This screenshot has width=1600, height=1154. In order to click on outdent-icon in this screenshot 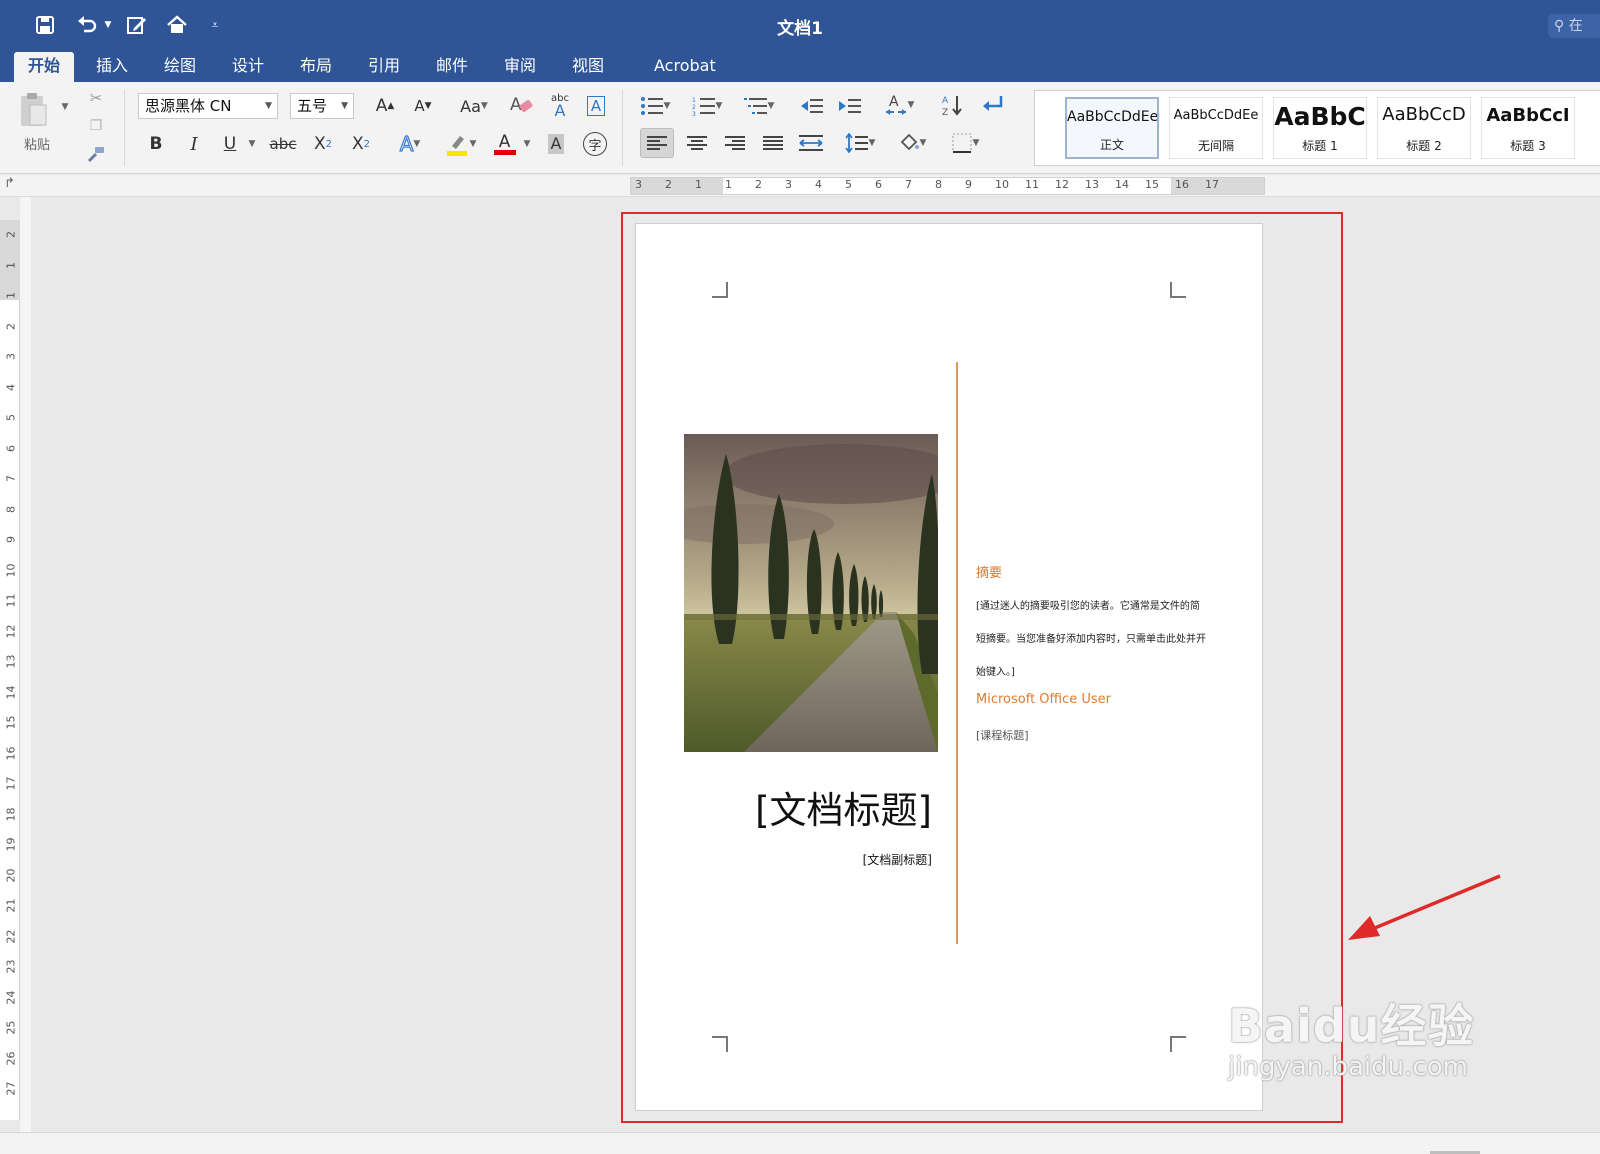, I will do `click(812, 106)`.